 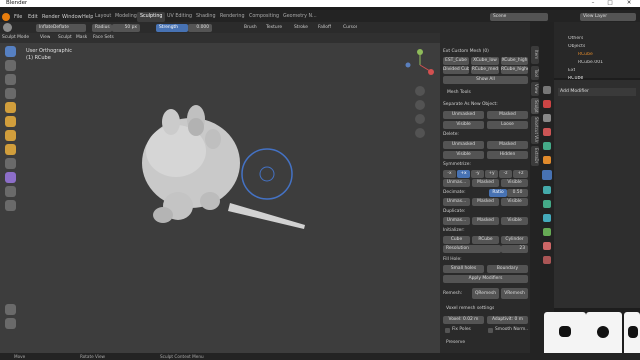 I want to click on tab-rendering: Rendering, so click(x=232, y=17).